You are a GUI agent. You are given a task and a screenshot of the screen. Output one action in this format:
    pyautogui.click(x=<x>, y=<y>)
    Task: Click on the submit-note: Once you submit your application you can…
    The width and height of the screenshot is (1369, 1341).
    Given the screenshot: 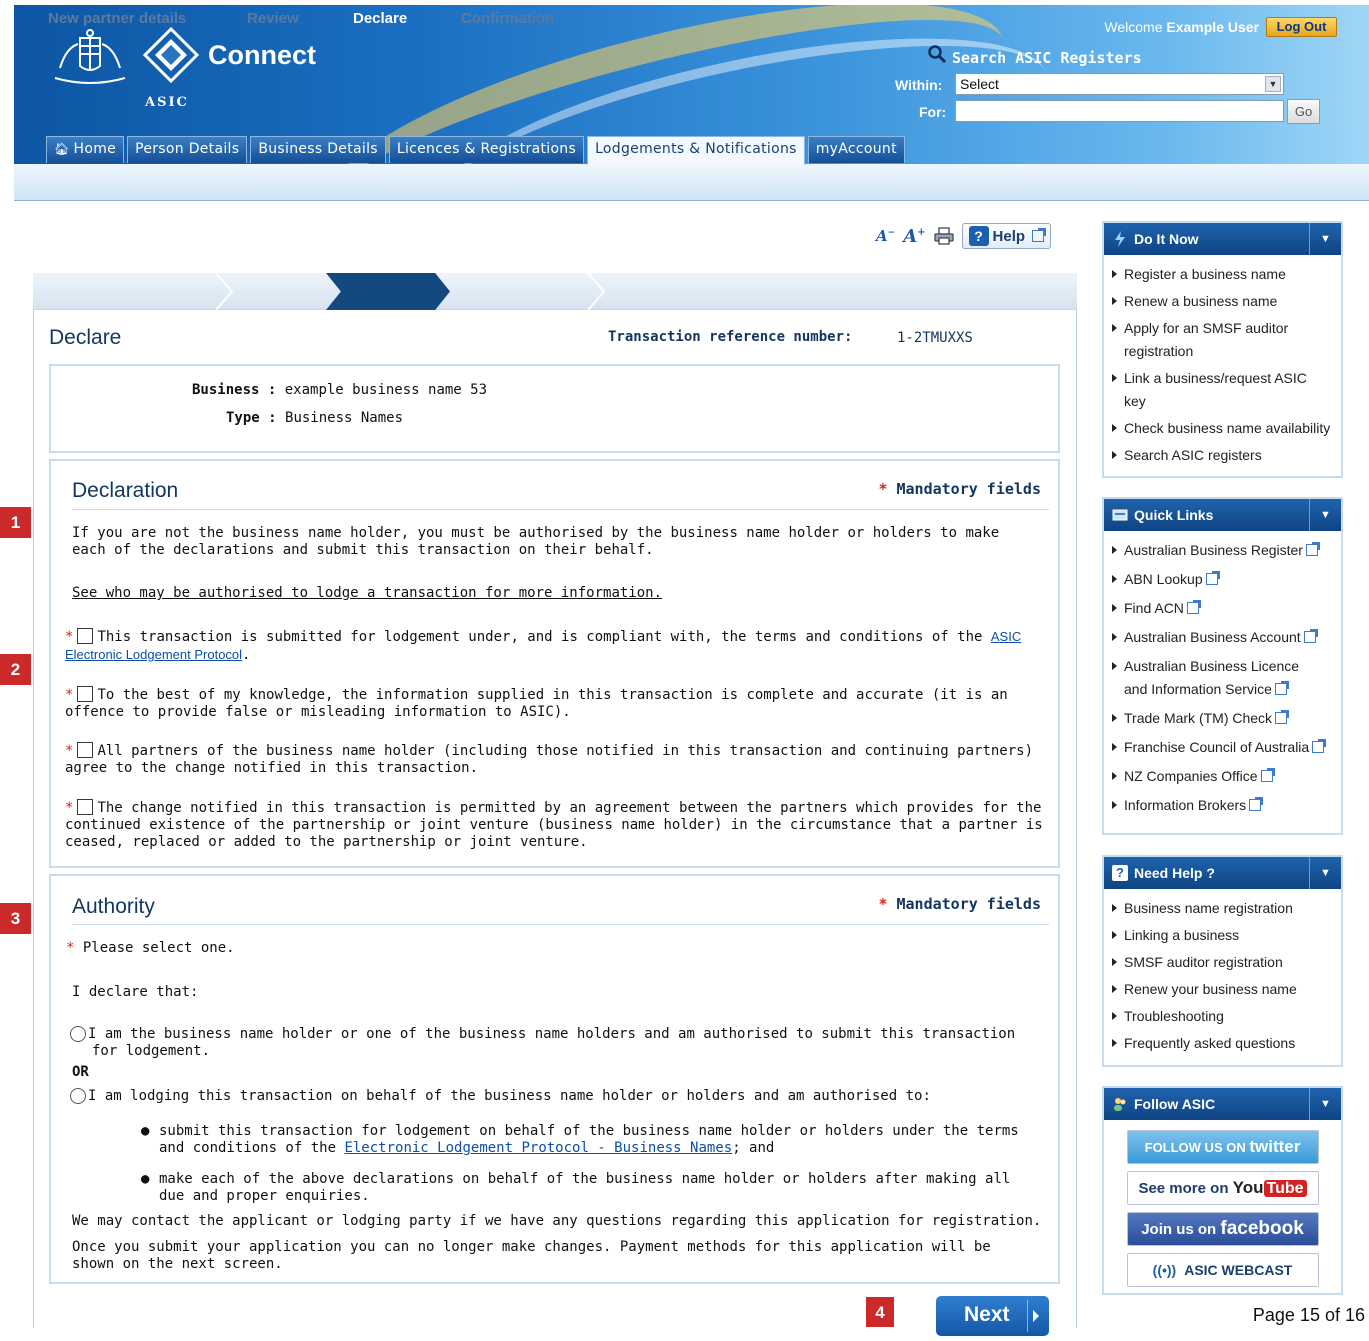 What is the action you would take?
    pyautogui.click(x=531, y=1255)
    